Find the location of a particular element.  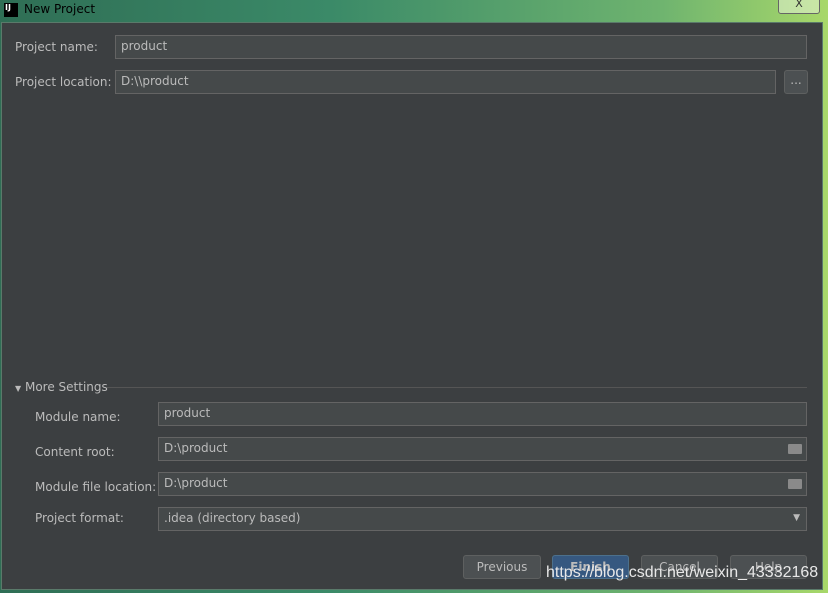

more-settings-toggle: ▼ More Settings is located at coordinates (61, 387).